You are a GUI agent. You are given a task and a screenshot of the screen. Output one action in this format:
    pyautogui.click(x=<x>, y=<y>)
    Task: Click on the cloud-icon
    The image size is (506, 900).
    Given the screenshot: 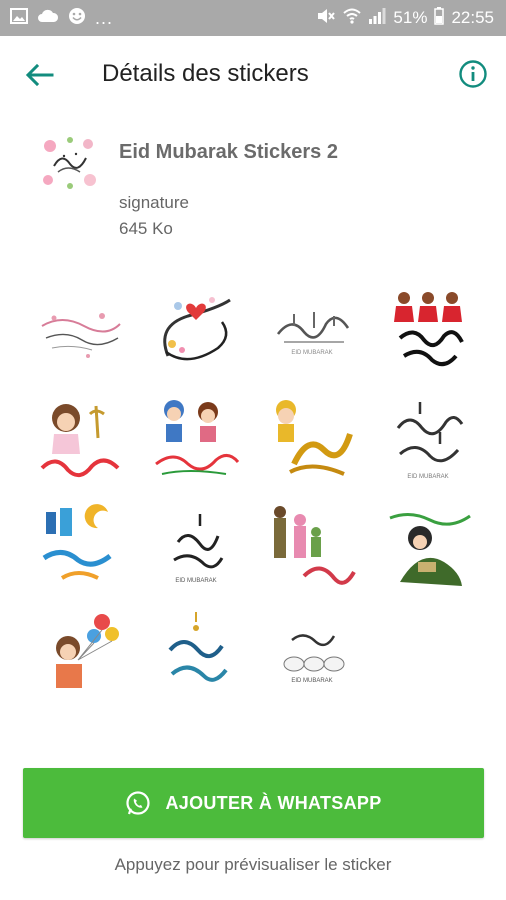 What is the action you would take?
    pyautogui.click(x=48, y=18)
    